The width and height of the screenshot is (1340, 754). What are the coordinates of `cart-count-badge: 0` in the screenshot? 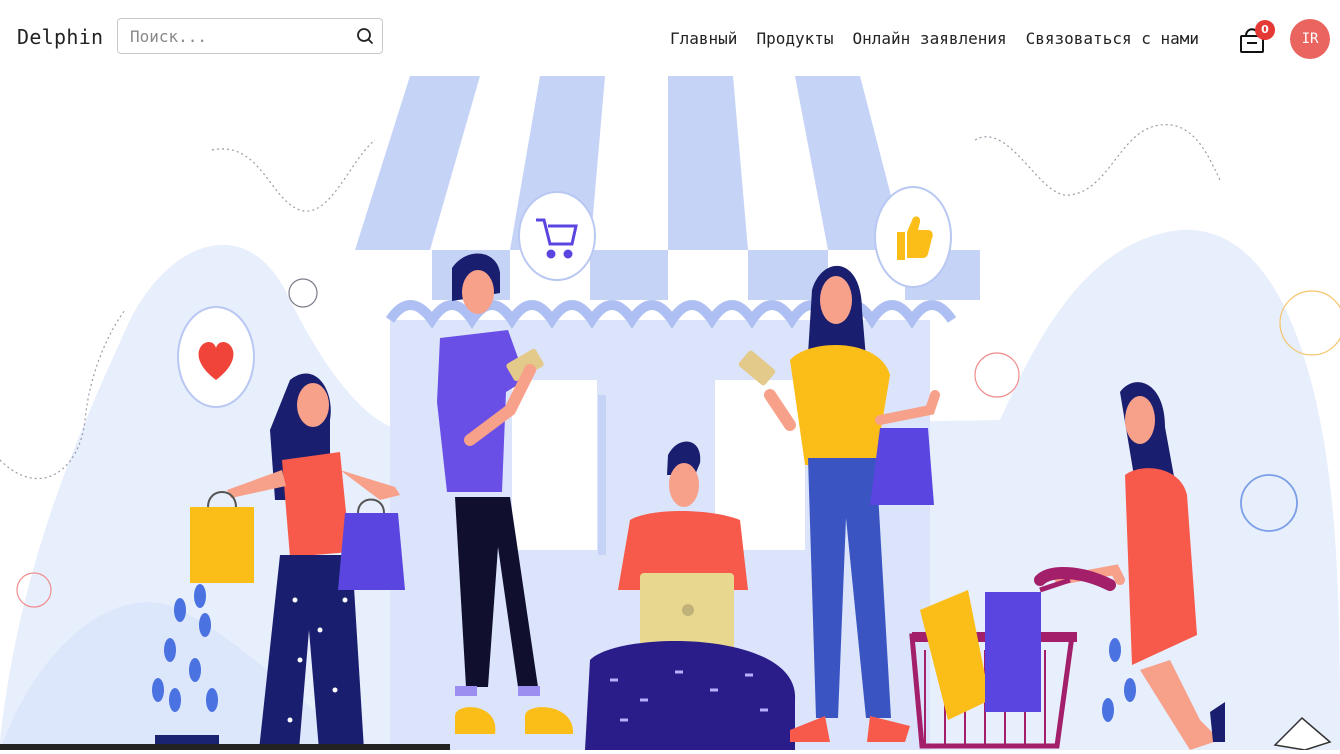 It's located at (1265, 30).